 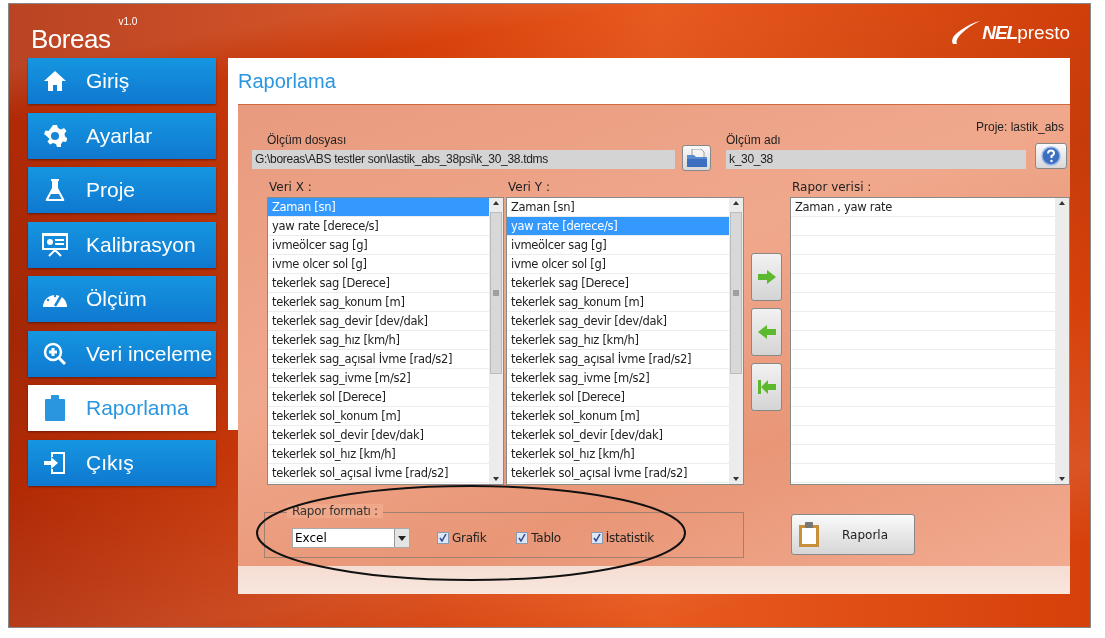 What do you see at coordinates (923, 207) in the screenshot?
I see `list-item: Zaman , yaw rate` at bounding box center [923, 207].